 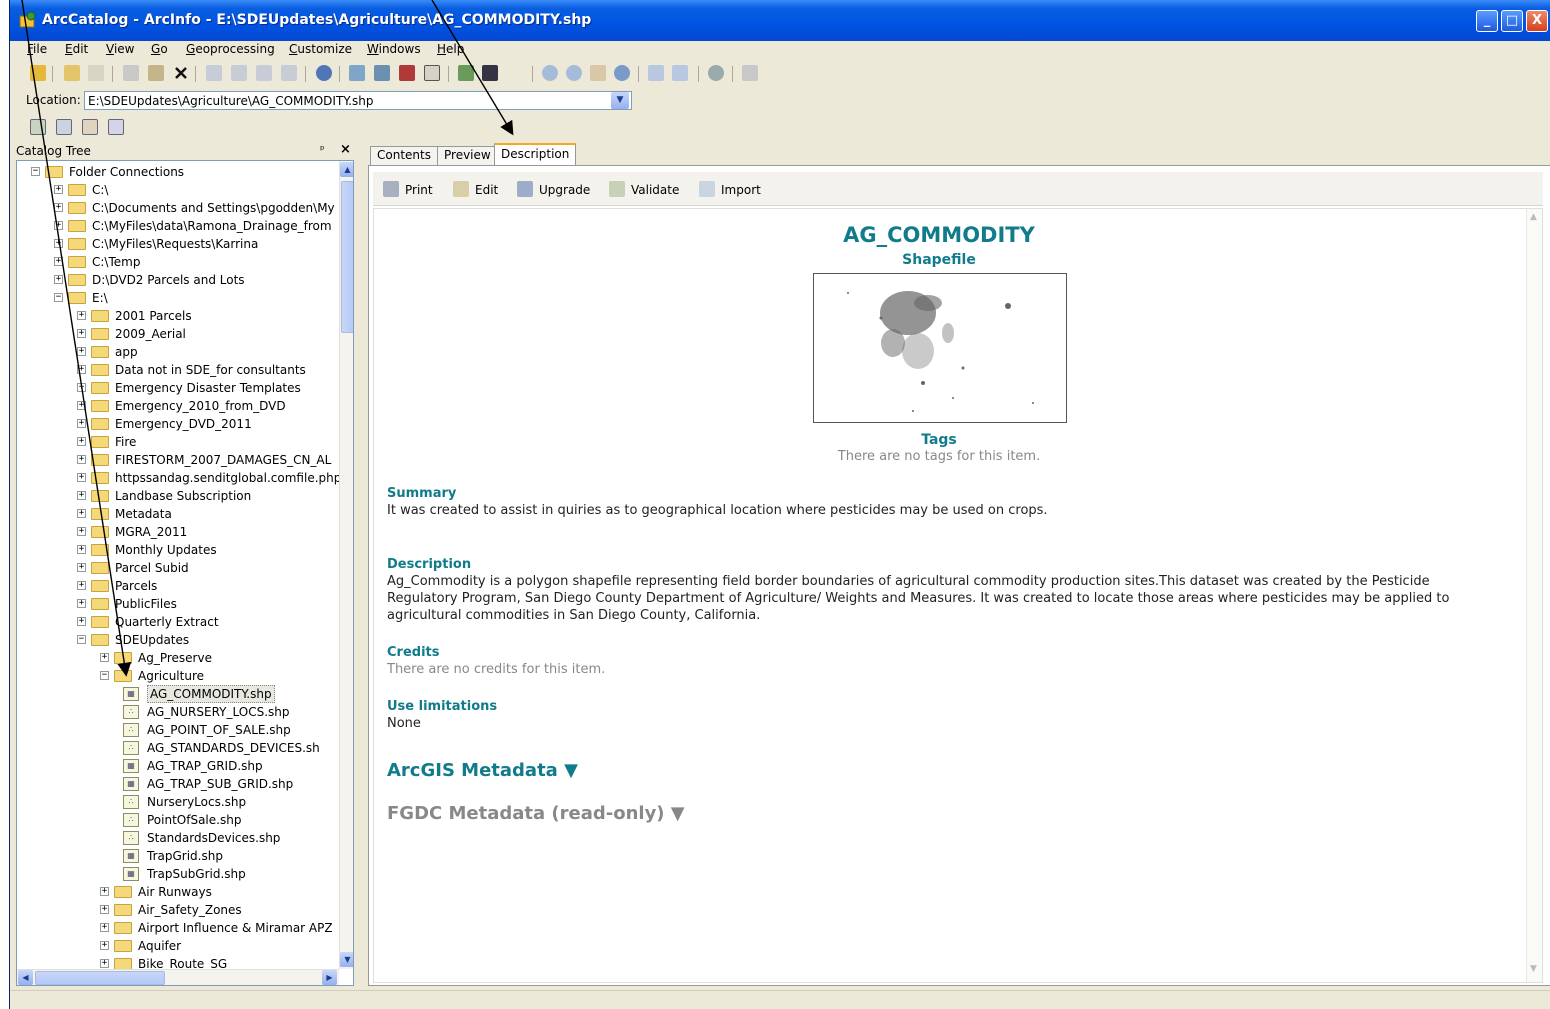 What do you see at coordinates (404, 155) in the screenshot?
I see `tab-contents: Contents` at bounding box center [404, 155].